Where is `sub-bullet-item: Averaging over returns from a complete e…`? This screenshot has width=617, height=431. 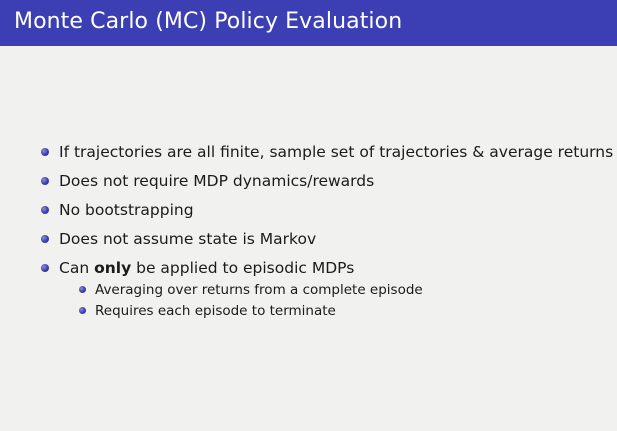
sub-bullet-item: Averaging over returns from a complete e… is located at coordinates (249, 291).